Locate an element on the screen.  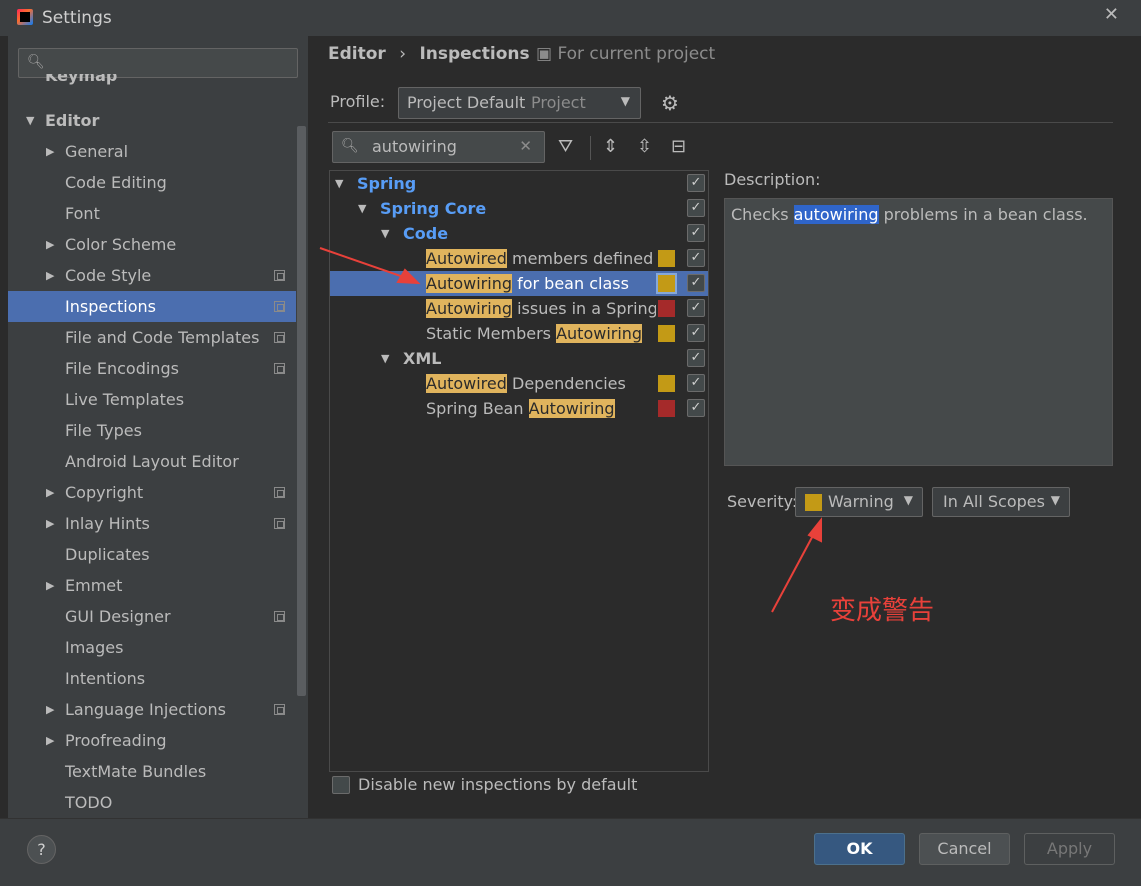
sidebar-item-font: Font is located at coordinates (152, 213).